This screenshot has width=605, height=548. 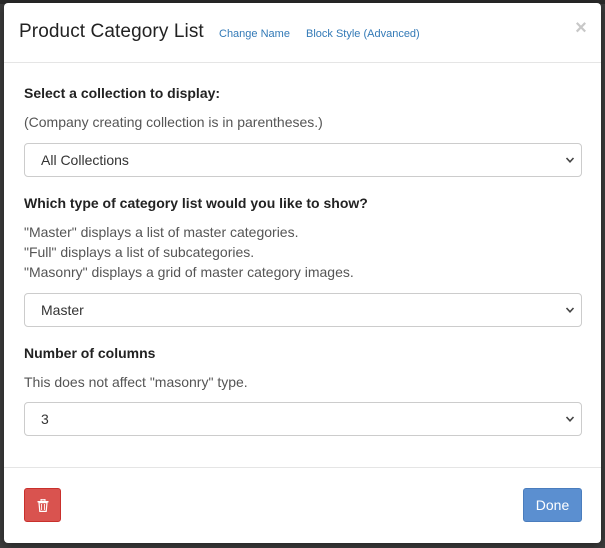 I want to click on delete-button, so click(x=42, y=505).